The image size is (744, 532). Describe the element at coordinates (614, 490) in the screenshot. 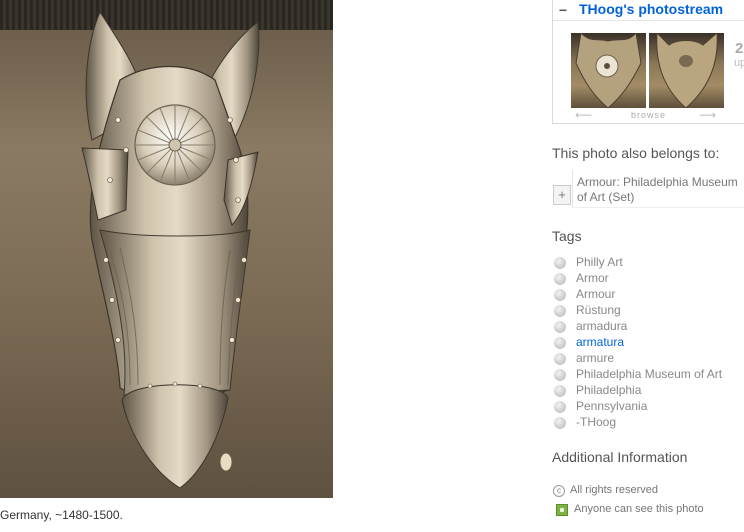

I see `license-text: All rights reserved` at that location.